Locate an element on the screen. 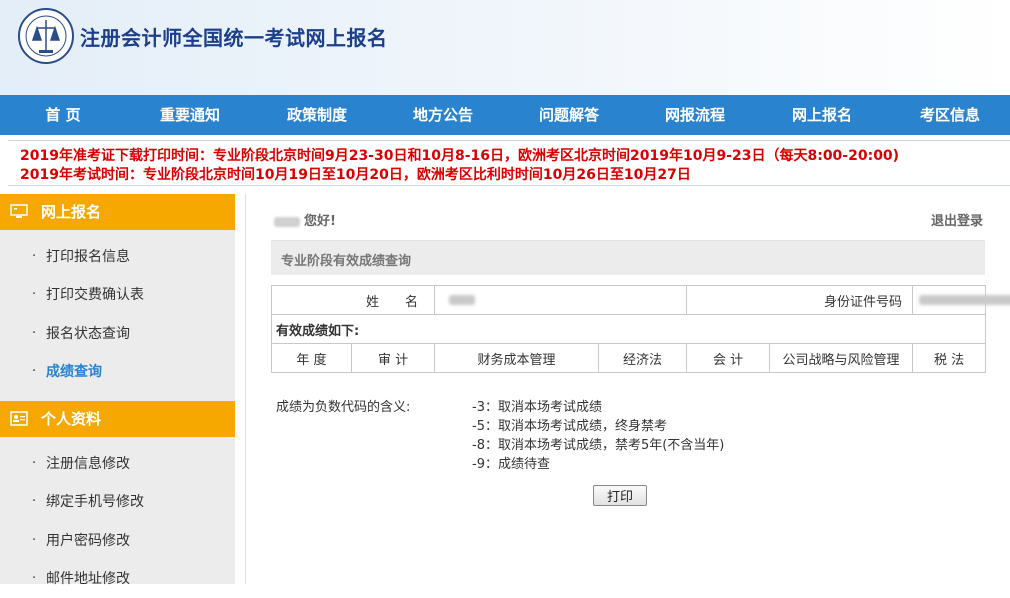 Image resolution: width=1010 pixels, height=598 pixels. section-title: 专业阶段有效成绩查询 is located at coordinates (346, 261).